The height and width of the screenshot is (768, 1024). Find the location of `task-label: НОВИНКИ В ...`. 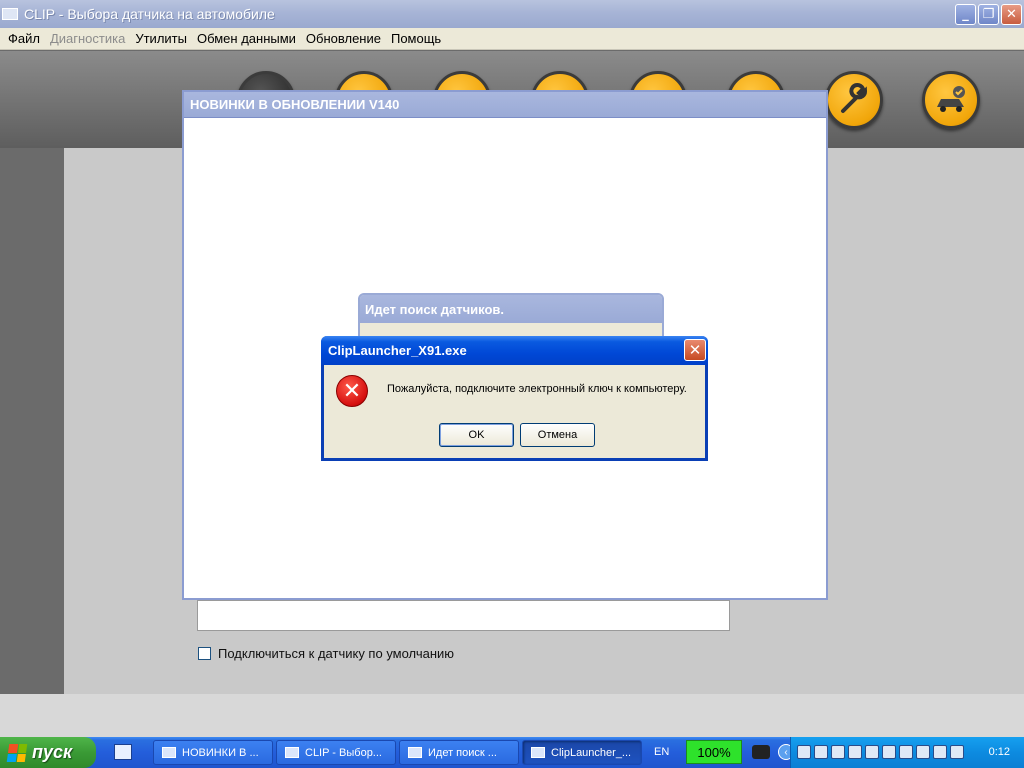

task-label: НОВИНКИ В ... is located at coordinates (220, 752).